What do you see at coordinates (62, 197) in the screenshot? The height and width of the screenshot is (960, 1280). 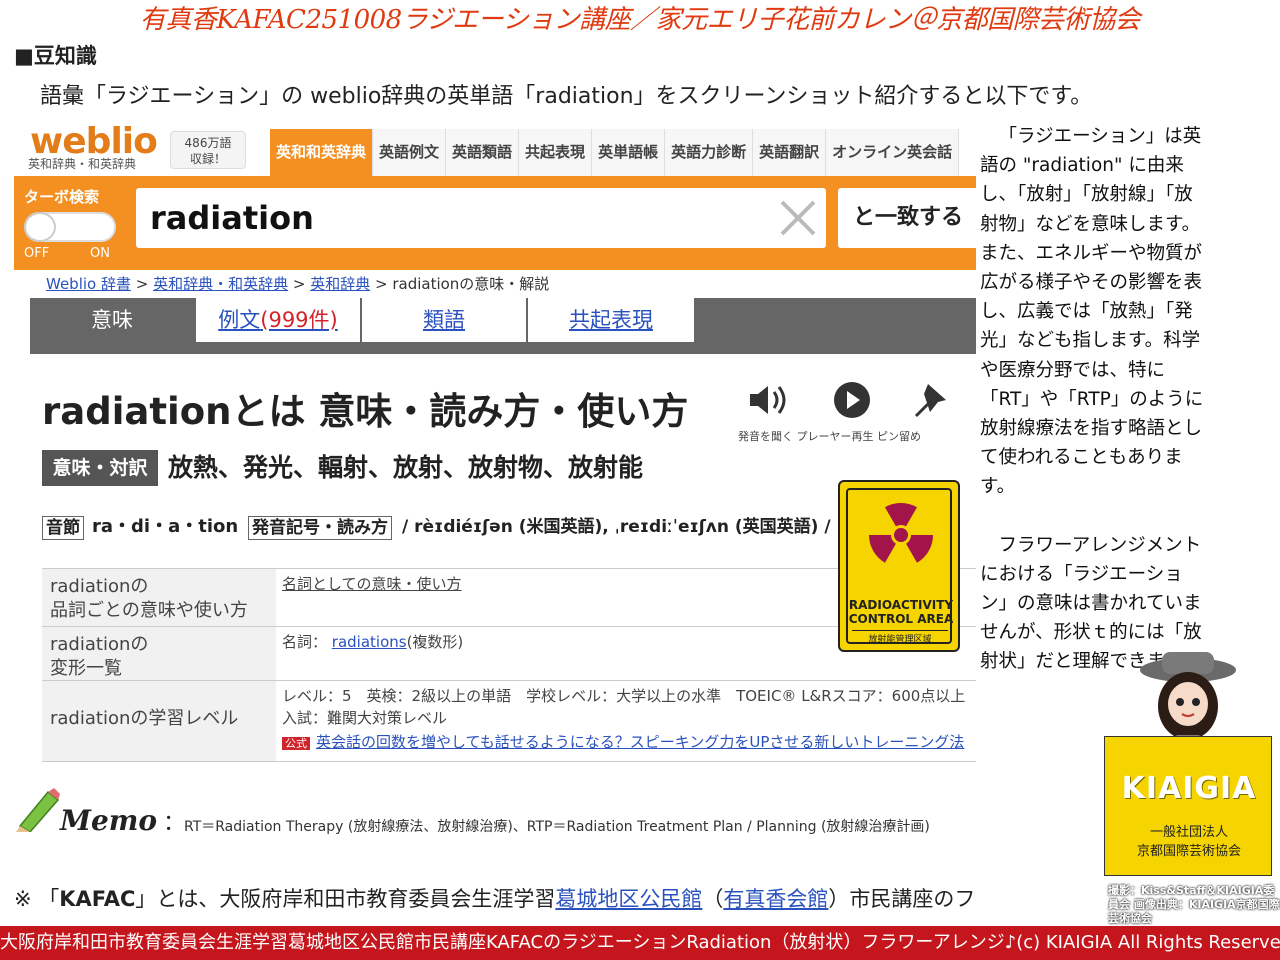 I see `turbo-search-label: ターボ検索` at bounding box center [62, 197].